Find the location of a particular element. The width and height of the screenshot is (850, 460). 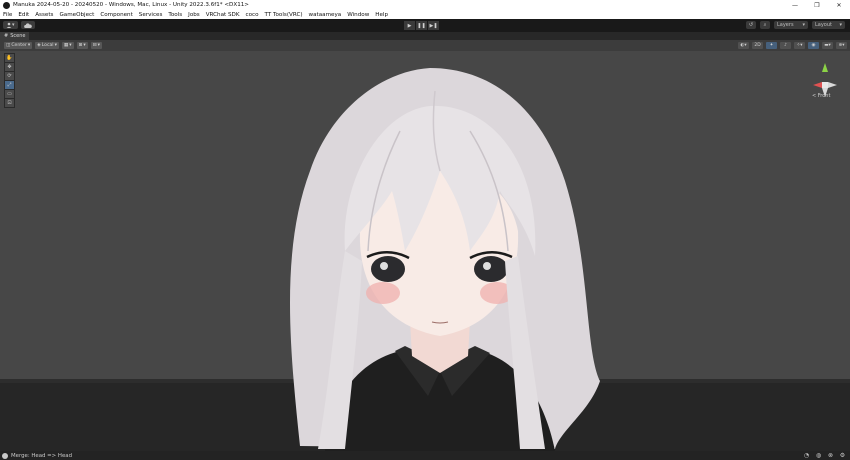

gizmo-center is located at coordinates (825, 85).